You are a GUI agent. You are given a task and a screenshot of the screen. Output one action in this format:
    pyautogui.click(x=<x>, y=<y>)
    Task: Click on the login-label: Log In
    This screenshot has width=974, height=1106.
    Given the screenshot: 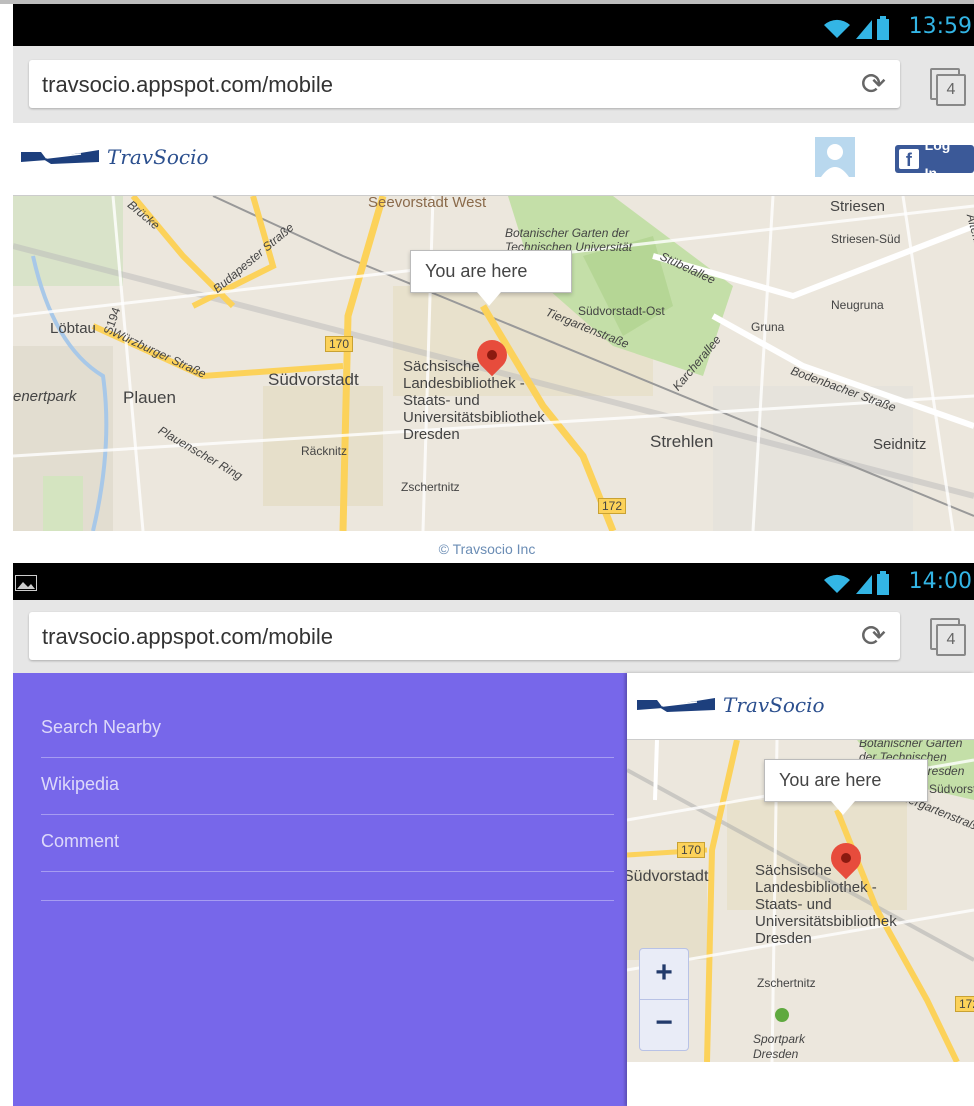 What is the action you would take?
    pyautogui.click(x=937, y=159)
    